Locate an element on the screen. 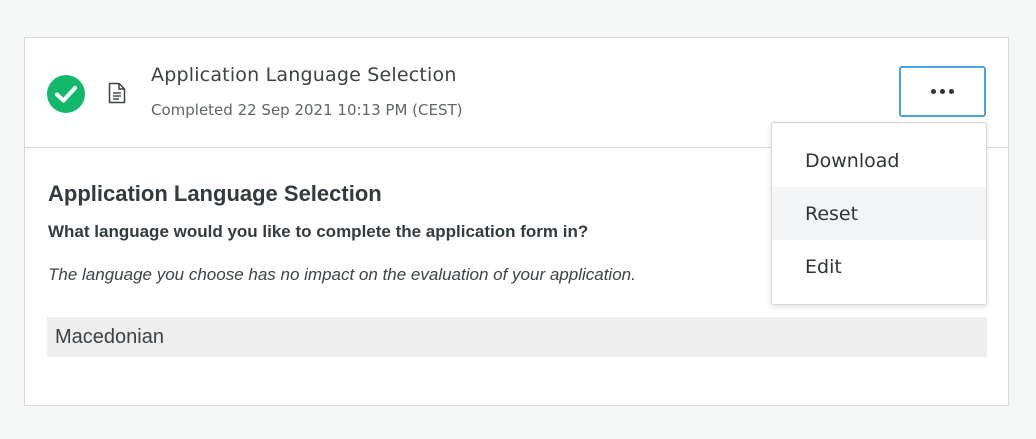 This screenshot has width=1036, height=439. document-icon is located at coordinates (117, 93).